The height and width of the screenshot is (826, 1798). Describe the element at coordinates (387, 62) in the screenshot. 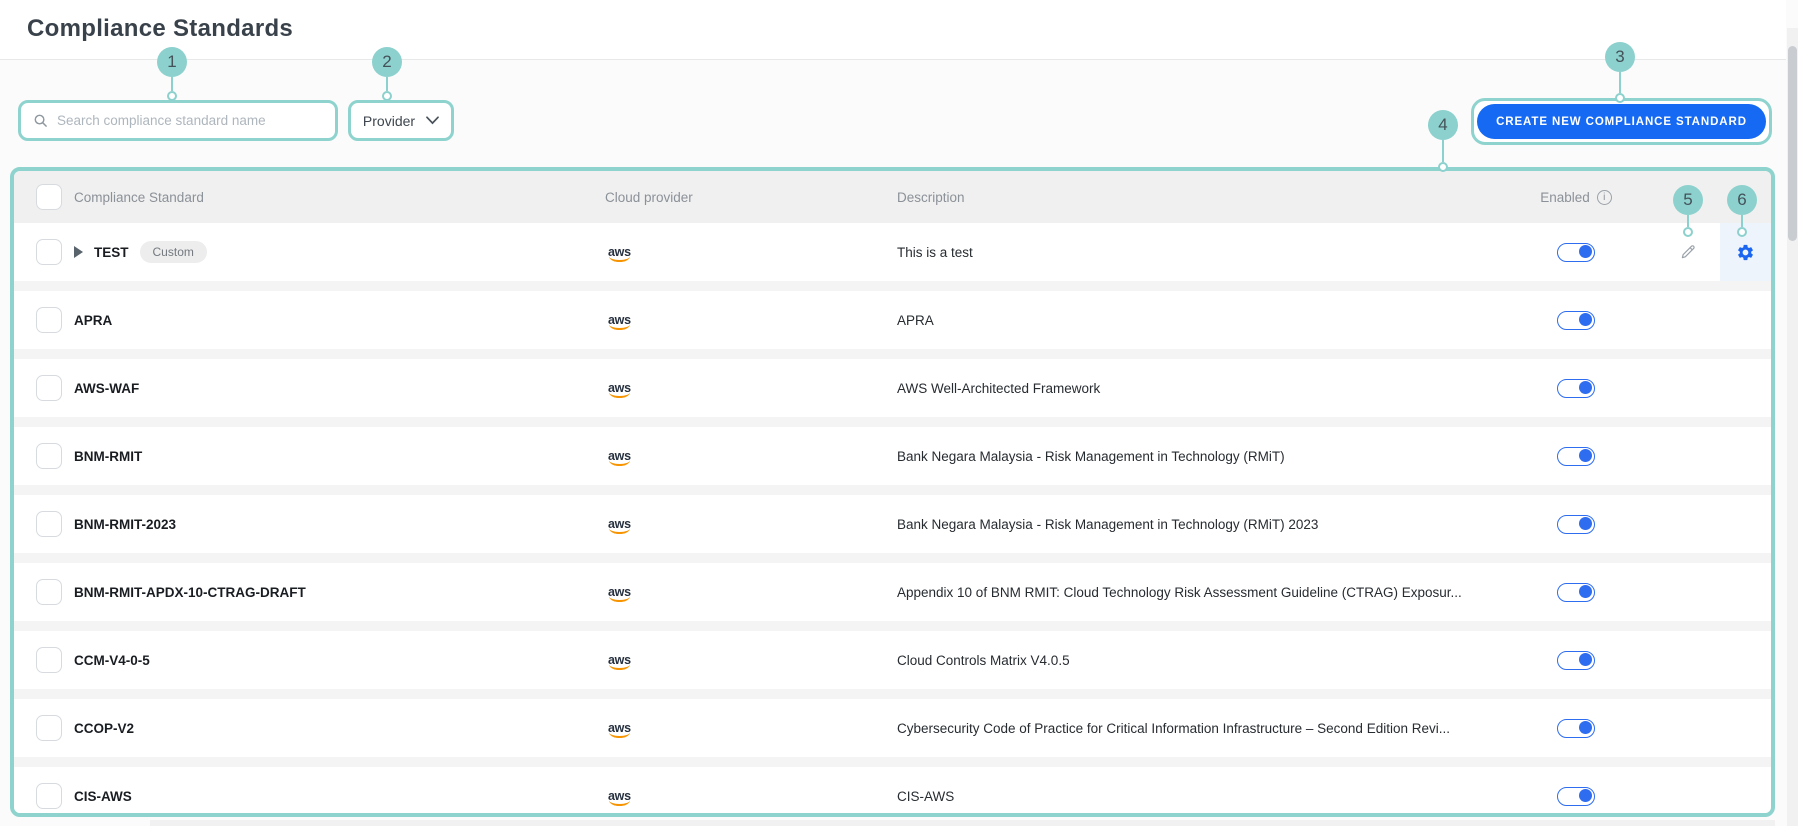

I see `annotation-2-number: 2` at that location.